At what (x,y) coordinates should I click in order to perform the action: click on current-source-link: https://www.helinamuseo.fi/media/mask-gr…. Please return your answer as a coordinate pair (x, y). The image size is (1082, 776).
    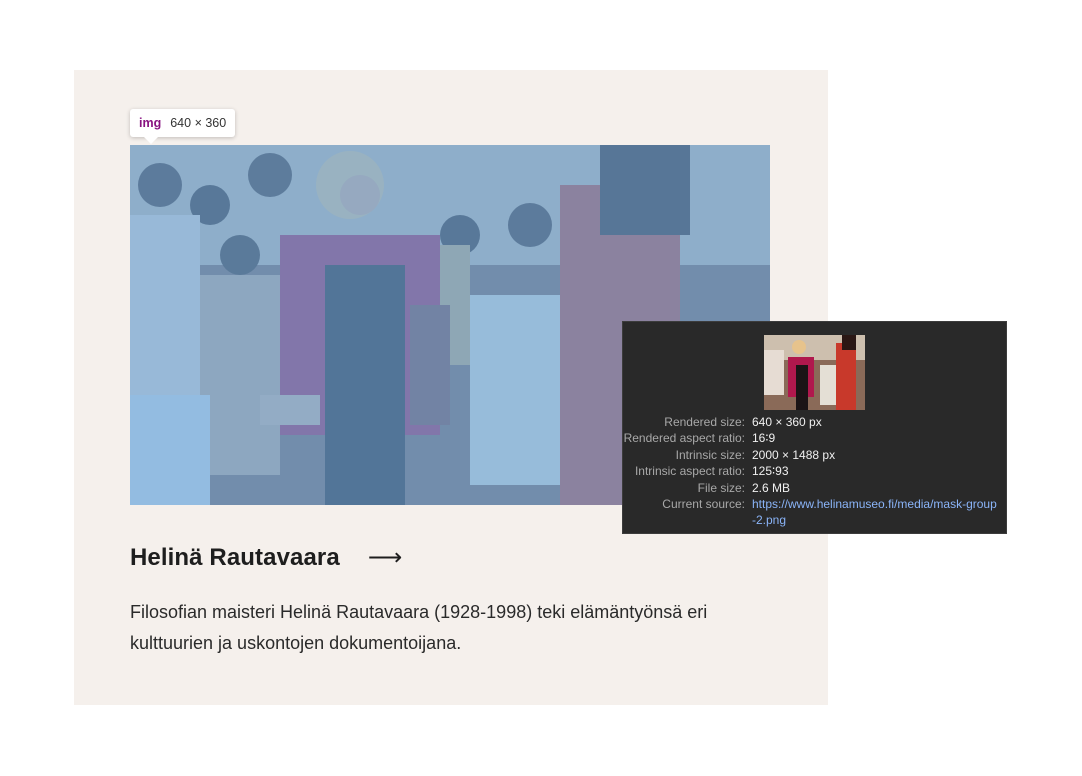
    Looking at the image, I should click on (874, 512).